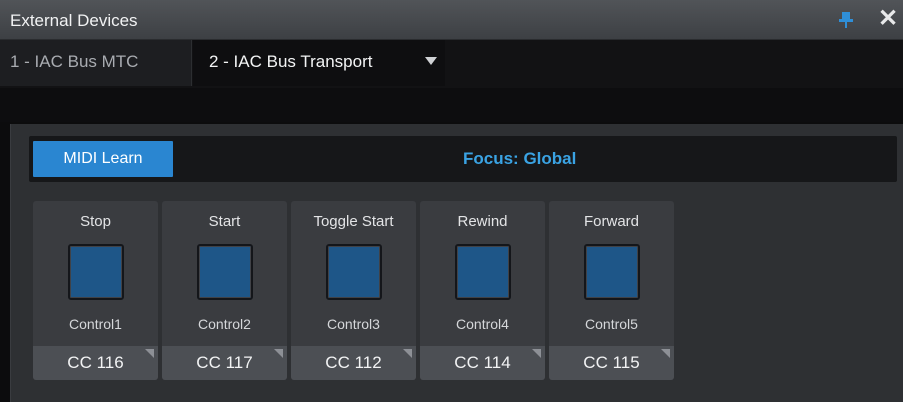  What do you see at coordinates (353, 324) in the screenshot?
I see `control-name: Control3` at bounding box center [353, 324].